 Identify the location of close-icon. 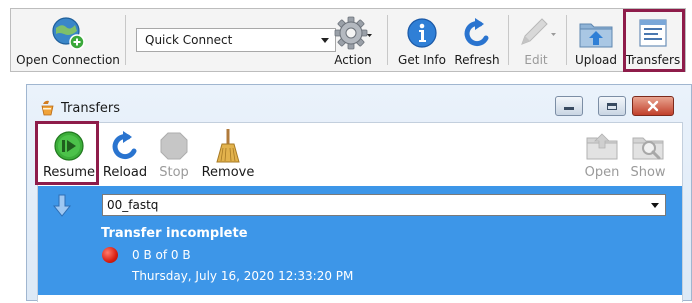
(653, 106).